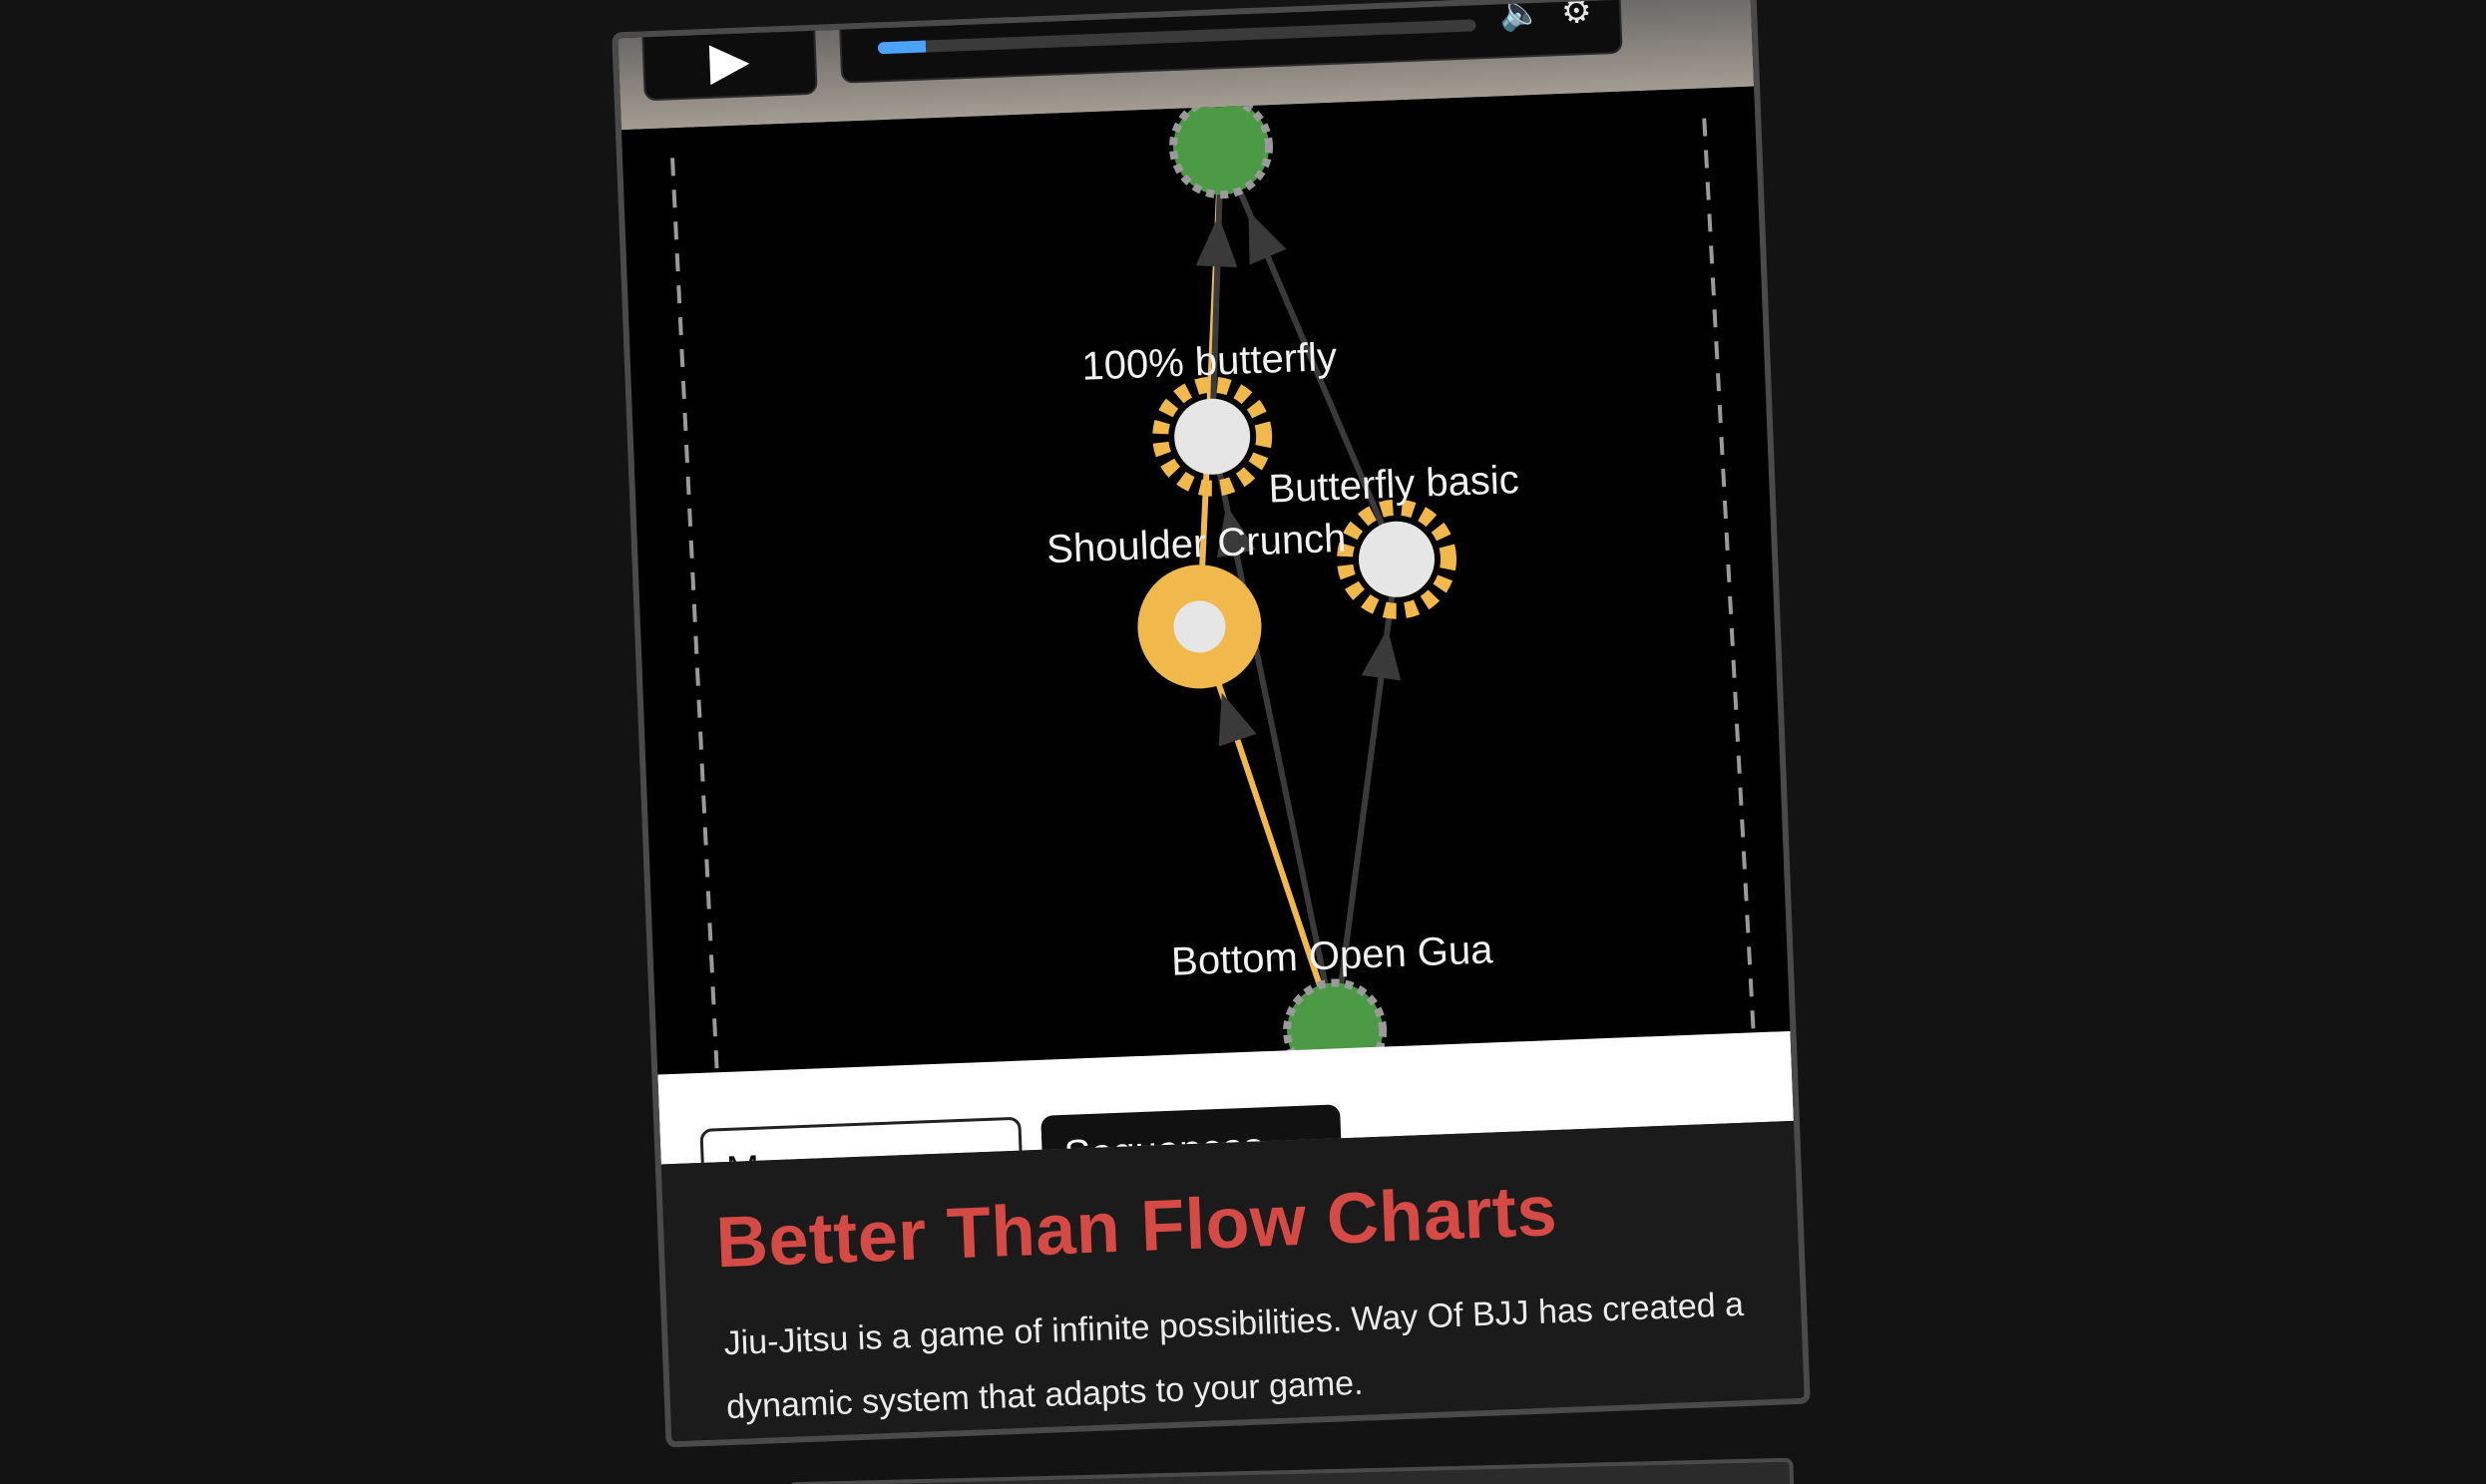 Image resolution: width=2486 pixels, height=1484 pixels. What do you see at coordinates (1576, 16) in the screenshot?
I see `settings-icon: ⚙` at bounding box center [1576, 16].